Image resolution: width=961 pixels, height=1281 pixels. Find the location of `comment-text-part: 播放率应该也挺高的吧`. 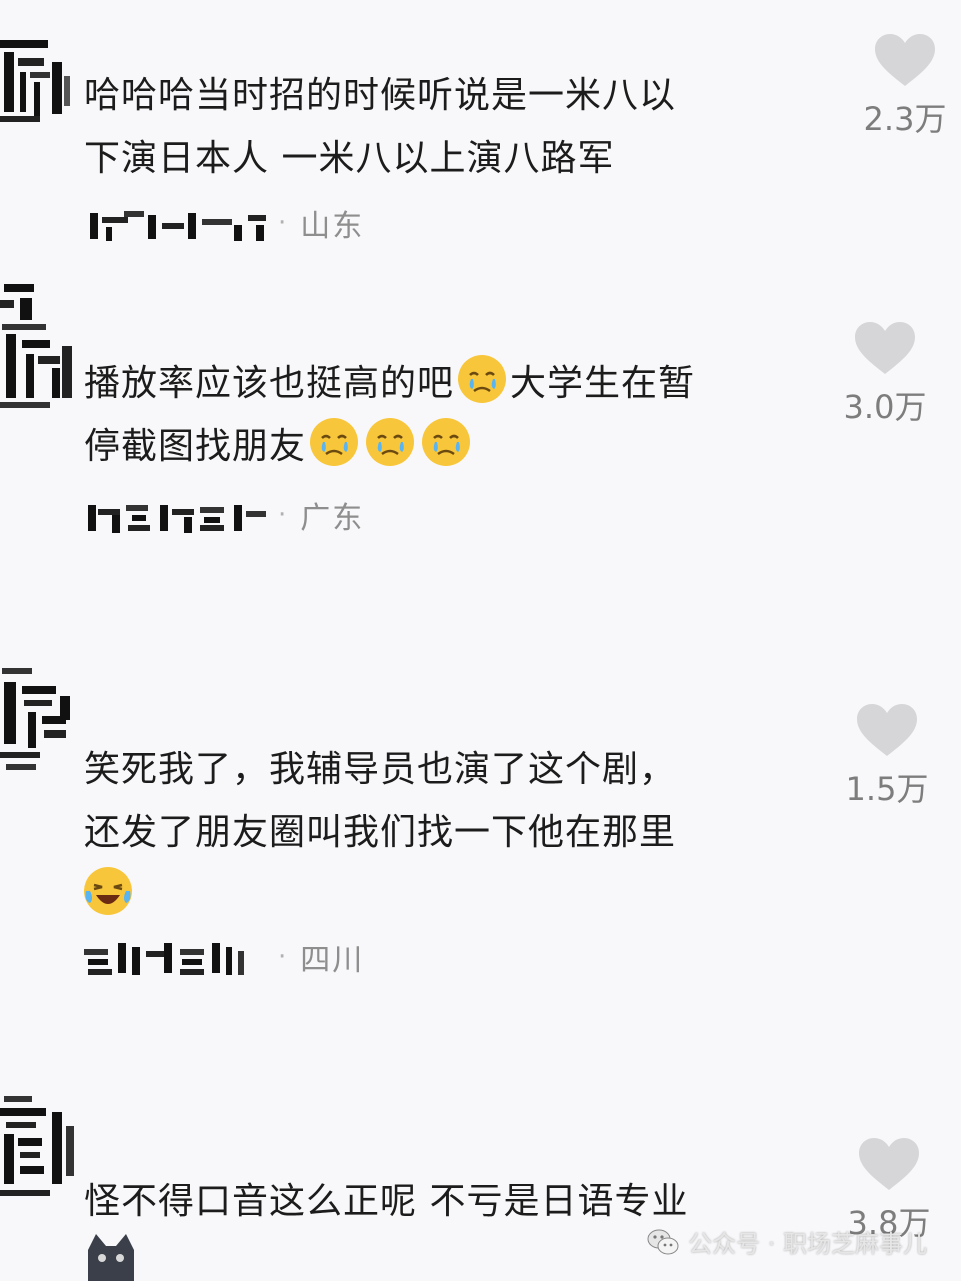

comment-text-part: 播放率应该也挺高的吧 is located at coordinates (269, 383).